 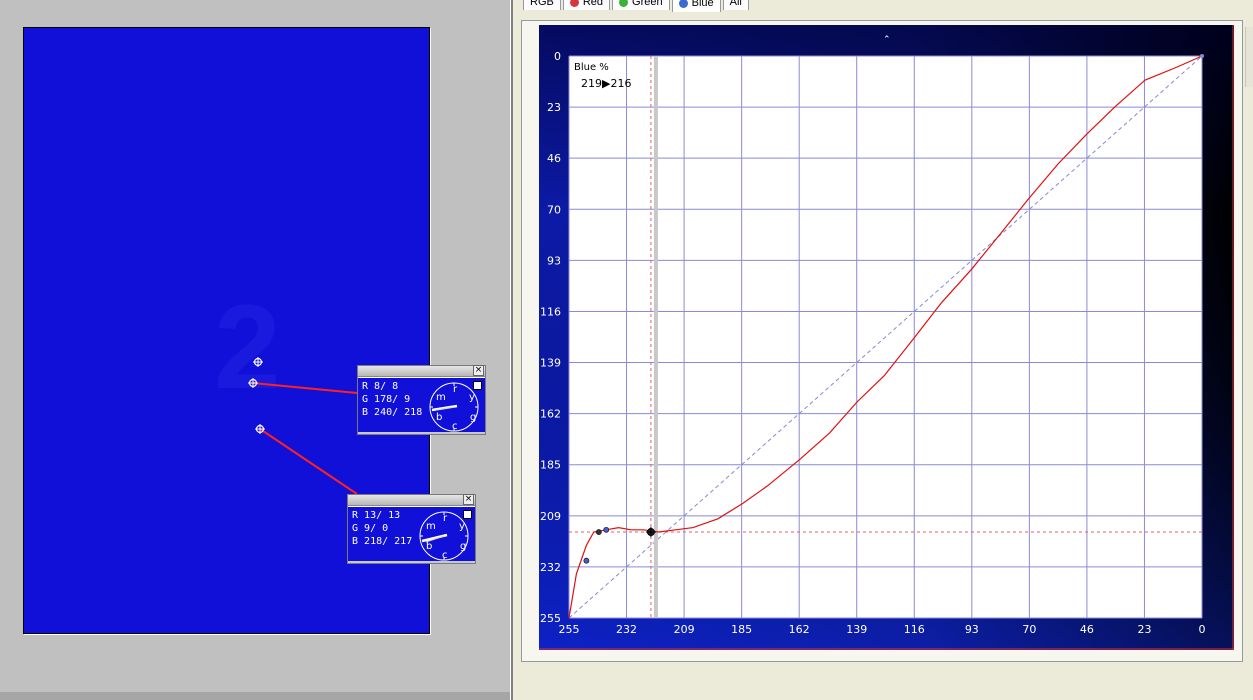 I want to click on color-probe-2: × R 13/ 13 G 9/ 0 B 218/ 217 m r y b c g, so click(x=411, y=529).